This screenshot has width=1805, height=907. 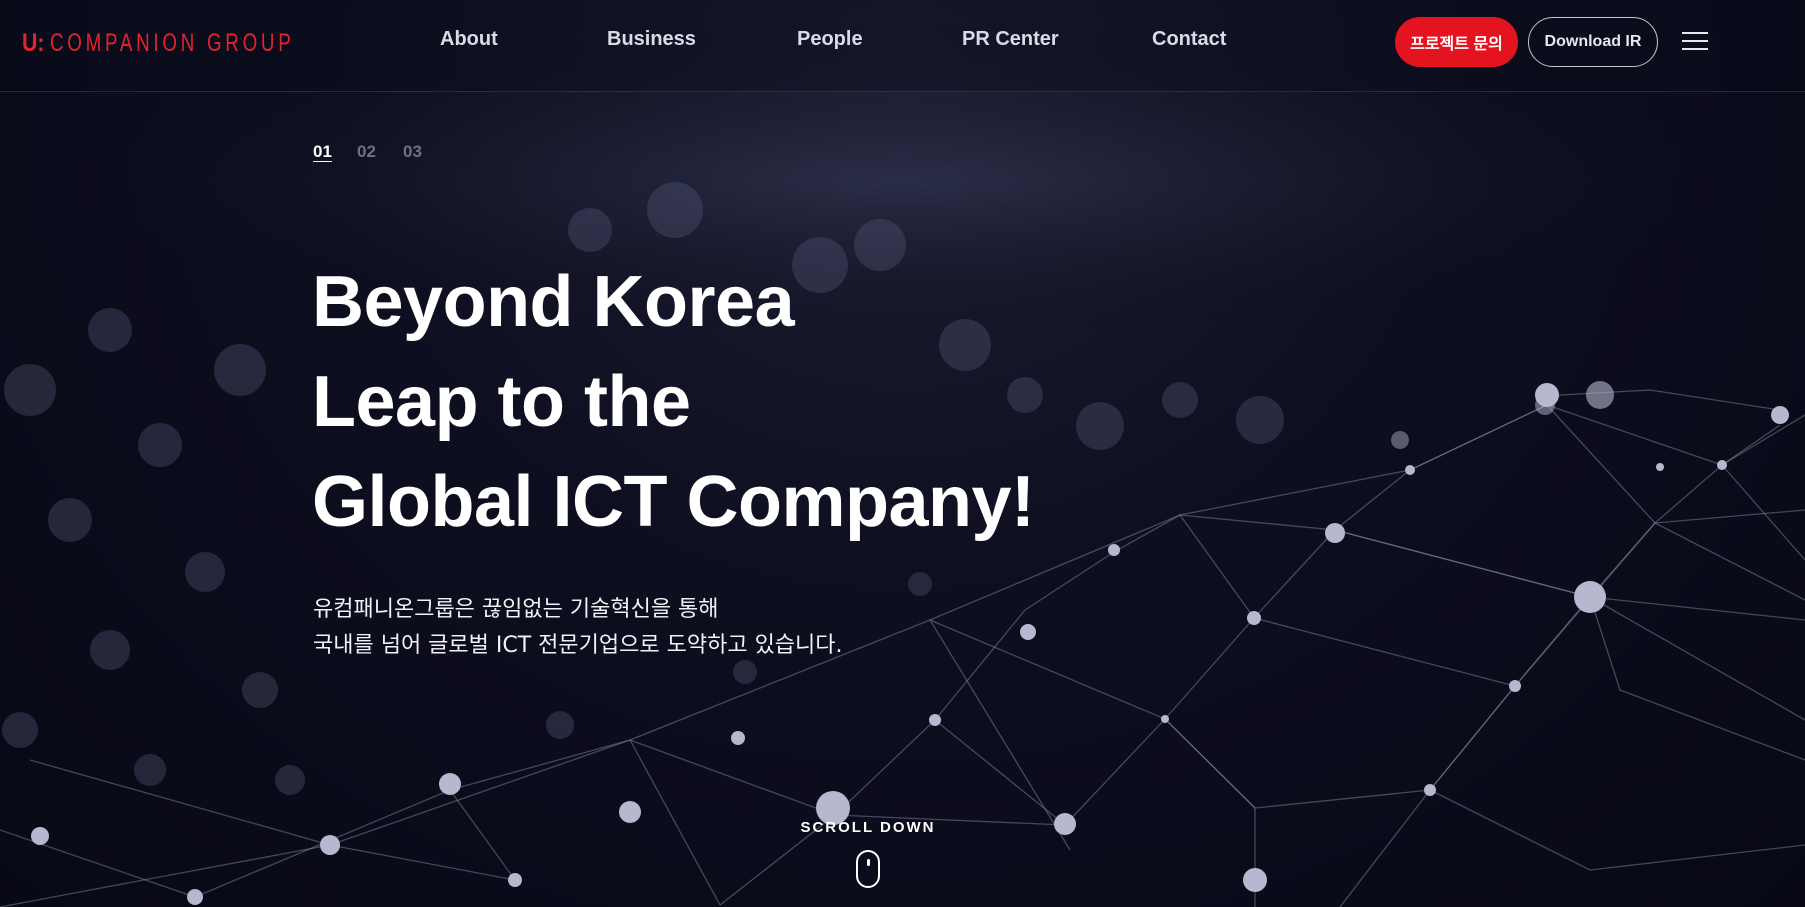 I want to click on pager-item-01: 01, so click(x=322, y=152).